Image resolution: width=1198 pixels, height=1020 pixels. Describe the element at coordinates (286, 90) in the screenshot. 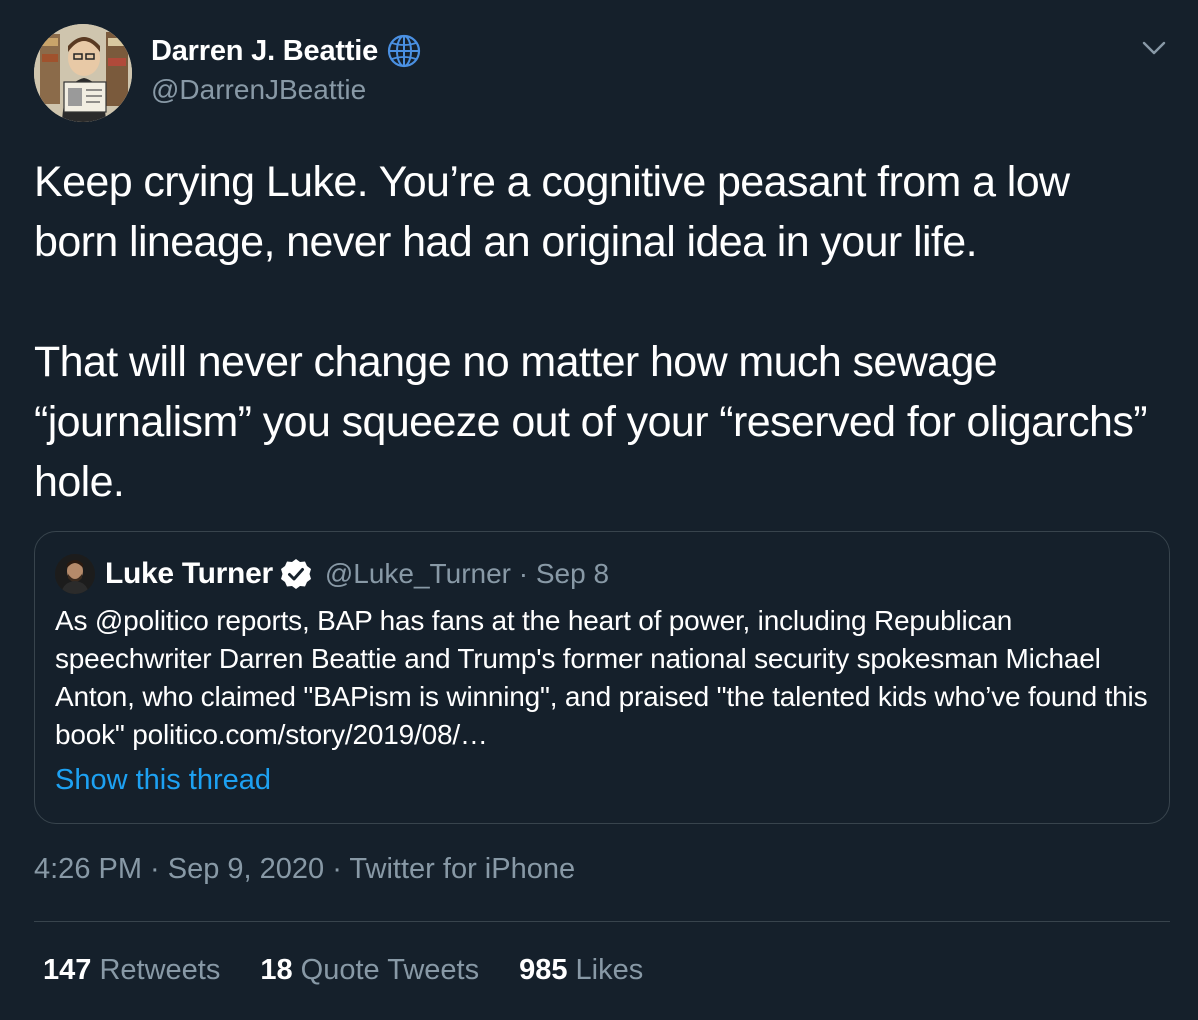

I see `author-handle: @DarrenJBeattie` at that location.